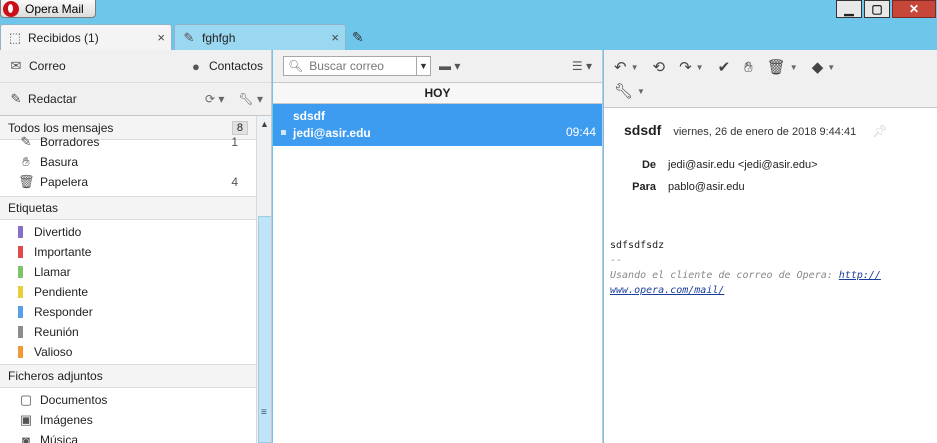 Image resolution: width=937 pixels, height=443 pixels. Describe the element at coordinates (724, 67) in the screenshot. I see `mark-read-icon: ✔` at that location.